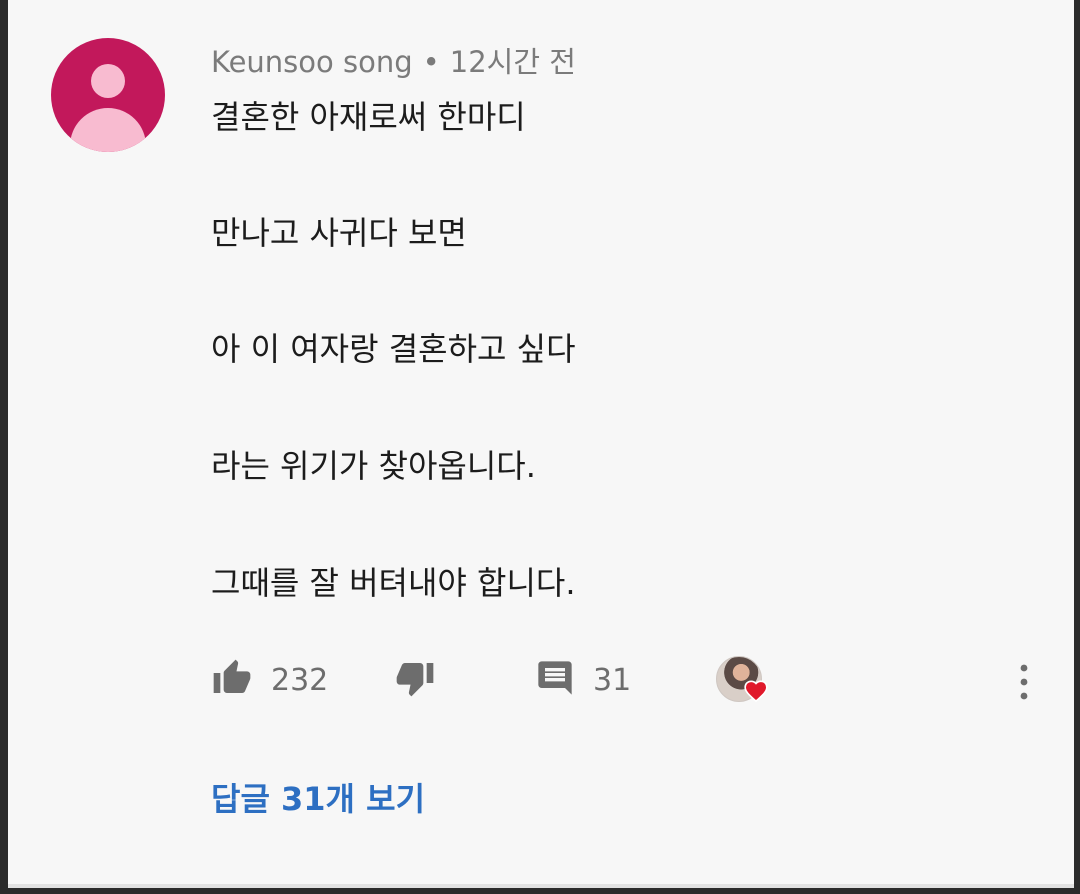 The height and width of the screenshot is (894, 1080). I want to click on comment-text-line: 그때를 잘 버텨내야 합니다., so click(393, 583).